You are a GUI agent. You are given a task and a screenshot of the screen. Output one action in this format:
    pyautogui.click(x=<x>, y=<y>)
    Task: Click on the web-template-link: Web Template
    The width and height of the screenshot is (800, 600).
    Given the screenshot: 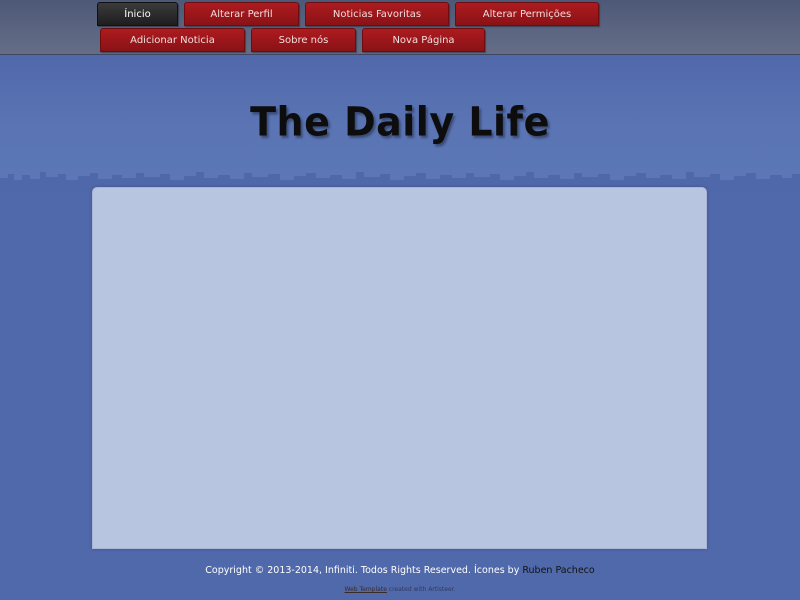 What is the action you would take?
    pyautogui.click(x=366, y=589)
    